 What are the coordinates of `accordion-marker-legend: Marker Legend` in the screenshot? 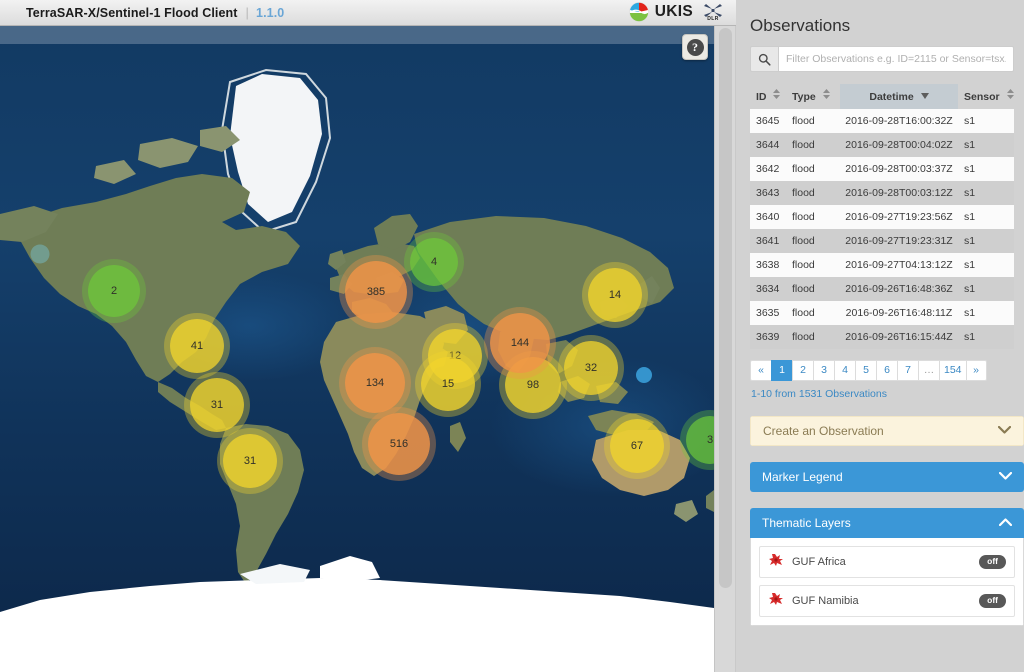 It's located at (887, 477).